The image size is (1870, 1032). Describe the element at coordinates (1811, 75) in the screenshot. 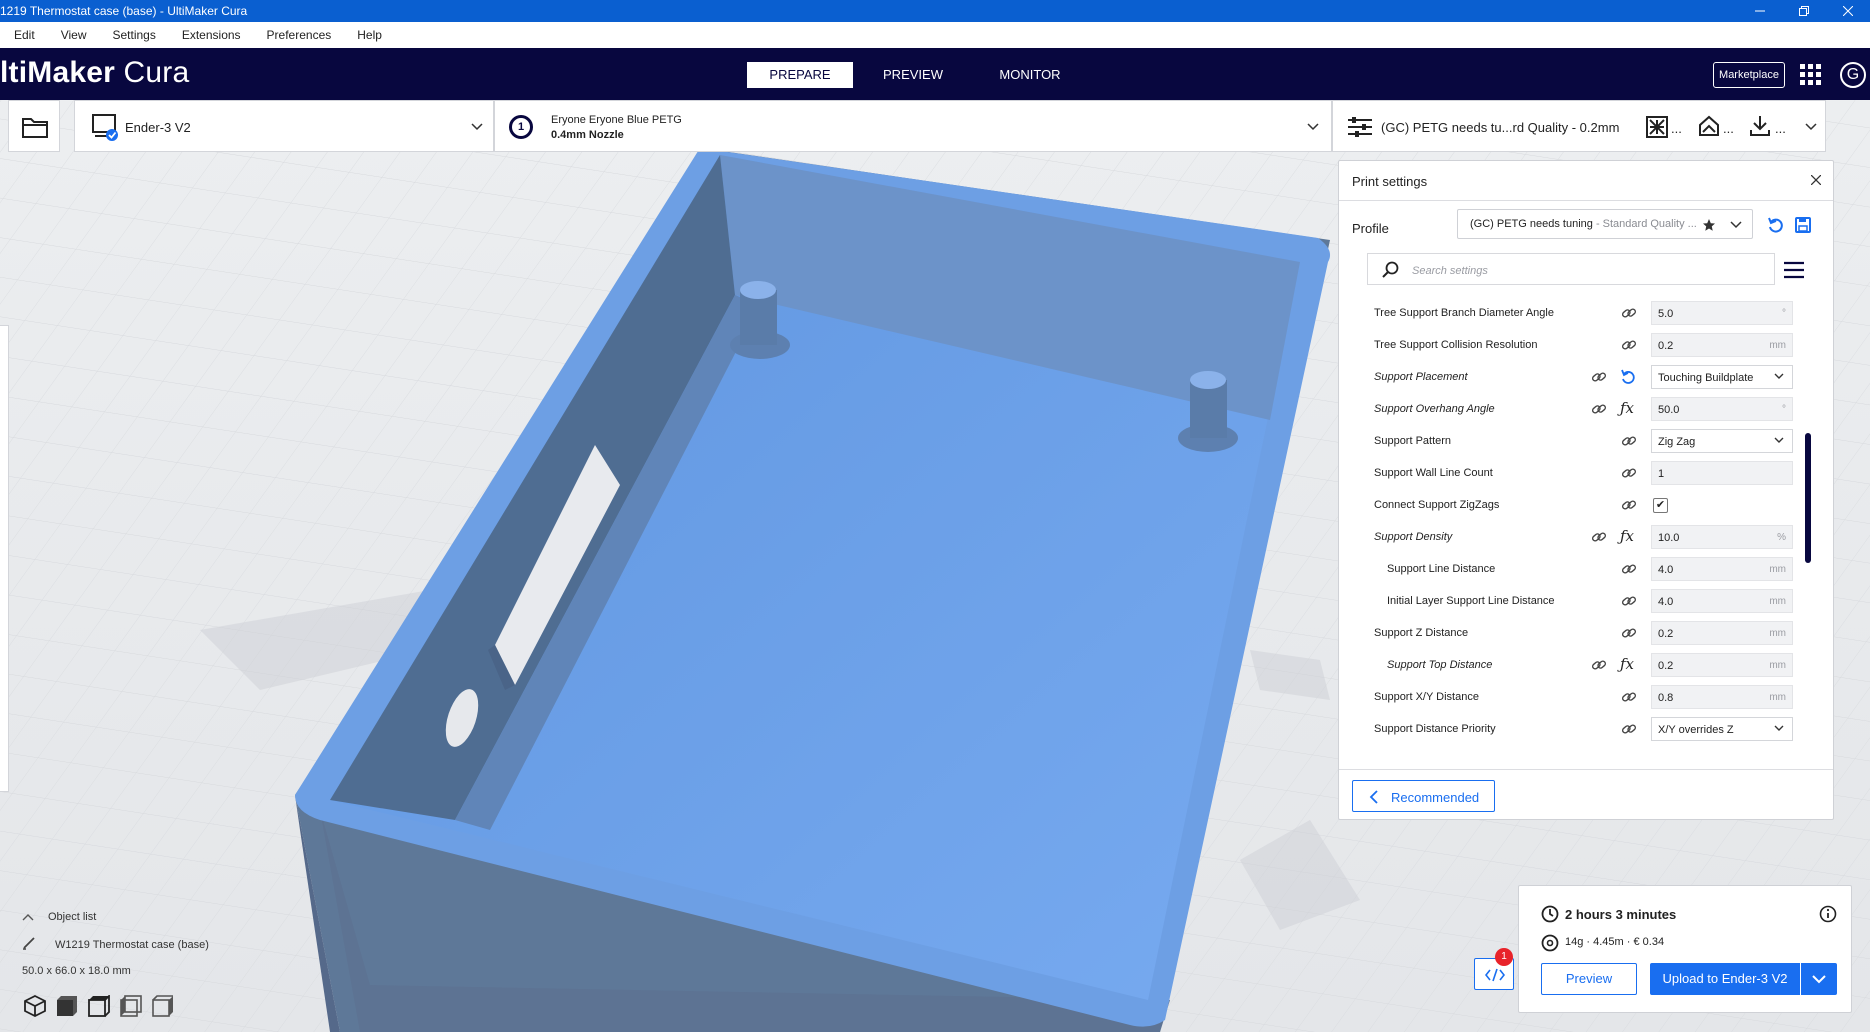

I see `apps-grid-icon` at that location.